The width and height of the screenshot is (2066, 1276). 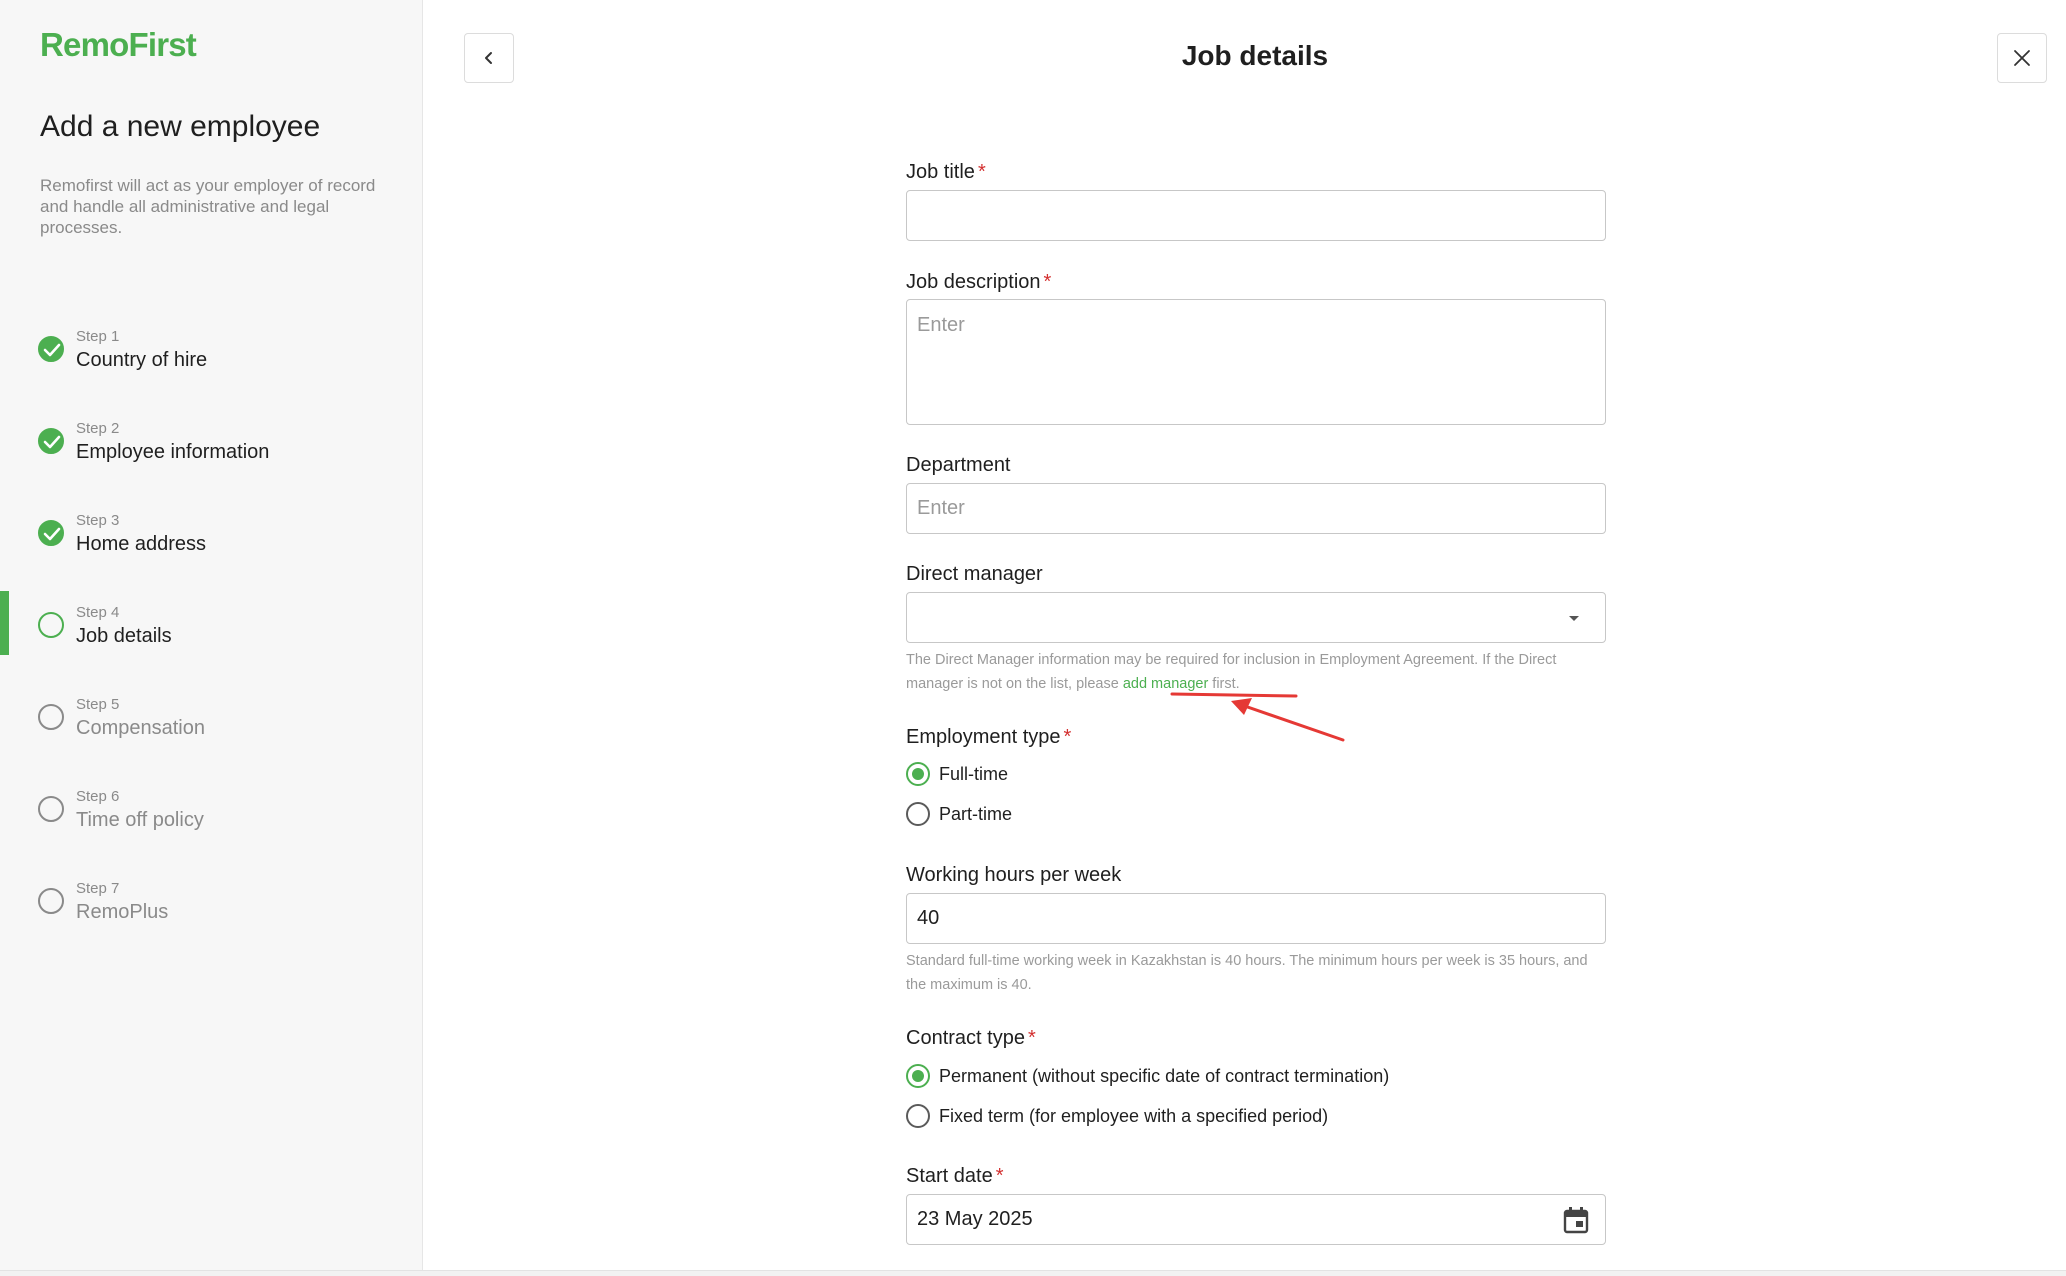 I want to click on start-date-label: Start date *, so click(x=955, y=1176).